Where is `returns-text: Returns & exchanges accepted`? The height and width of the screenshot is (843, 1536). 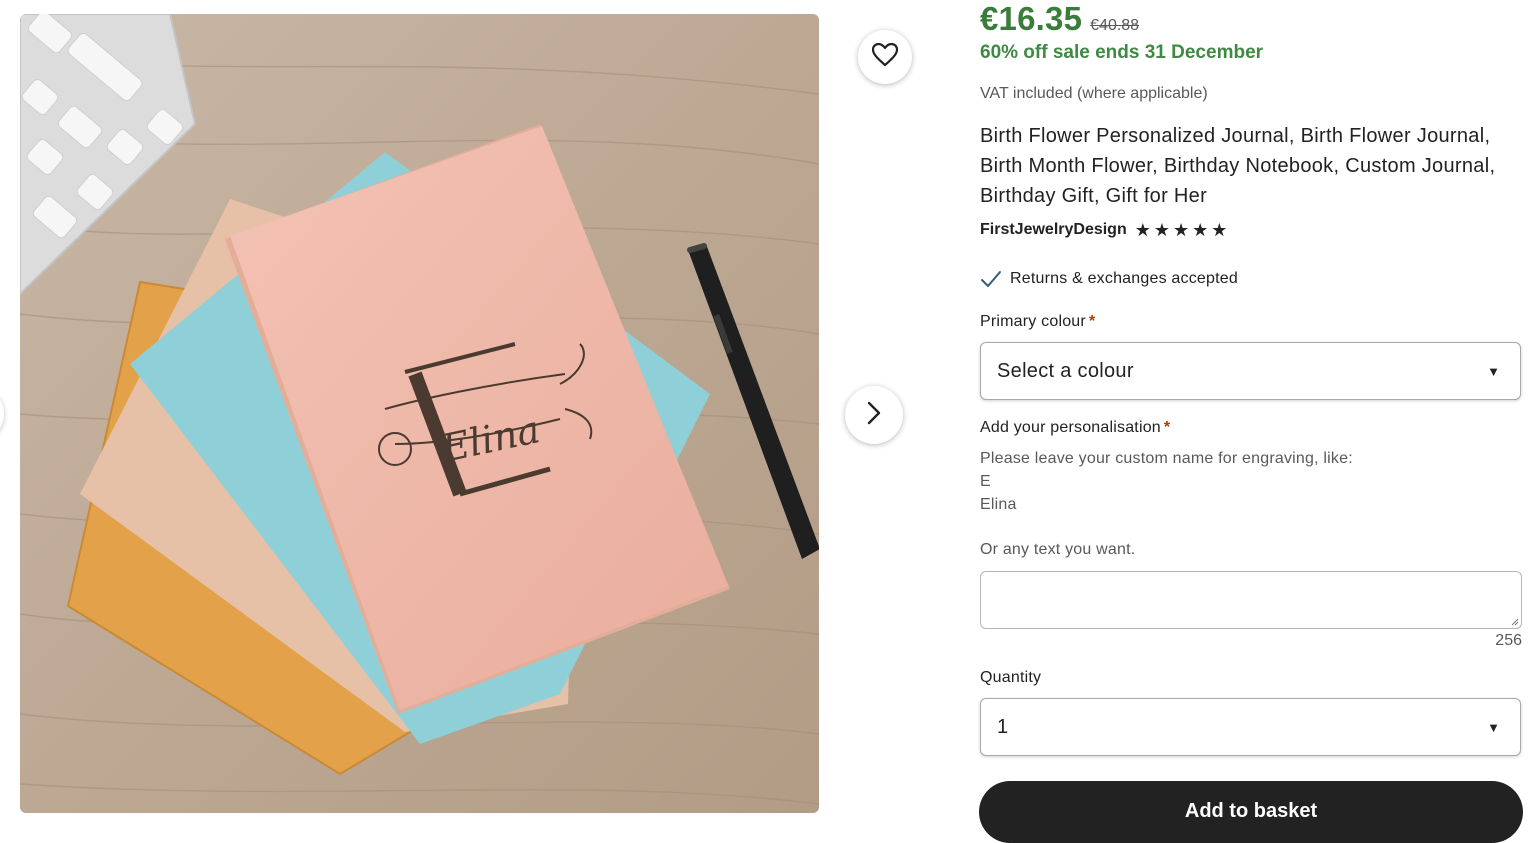
returns-text: Returns & exchanges accepted is located at coordinates (1124, 278).